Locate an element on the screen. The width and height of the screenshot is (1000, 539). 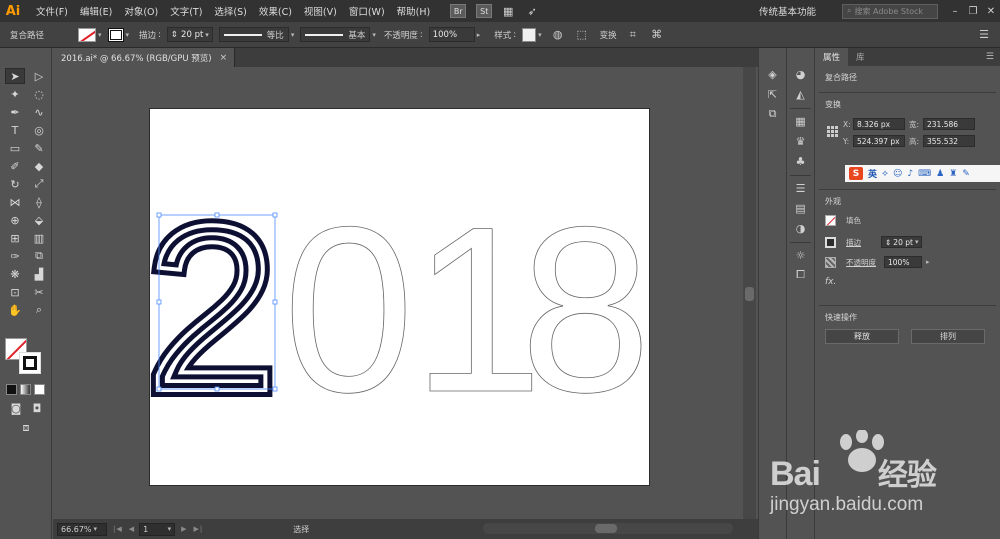
stroke-color-control: ▾ is located at coordinates (118, 34).